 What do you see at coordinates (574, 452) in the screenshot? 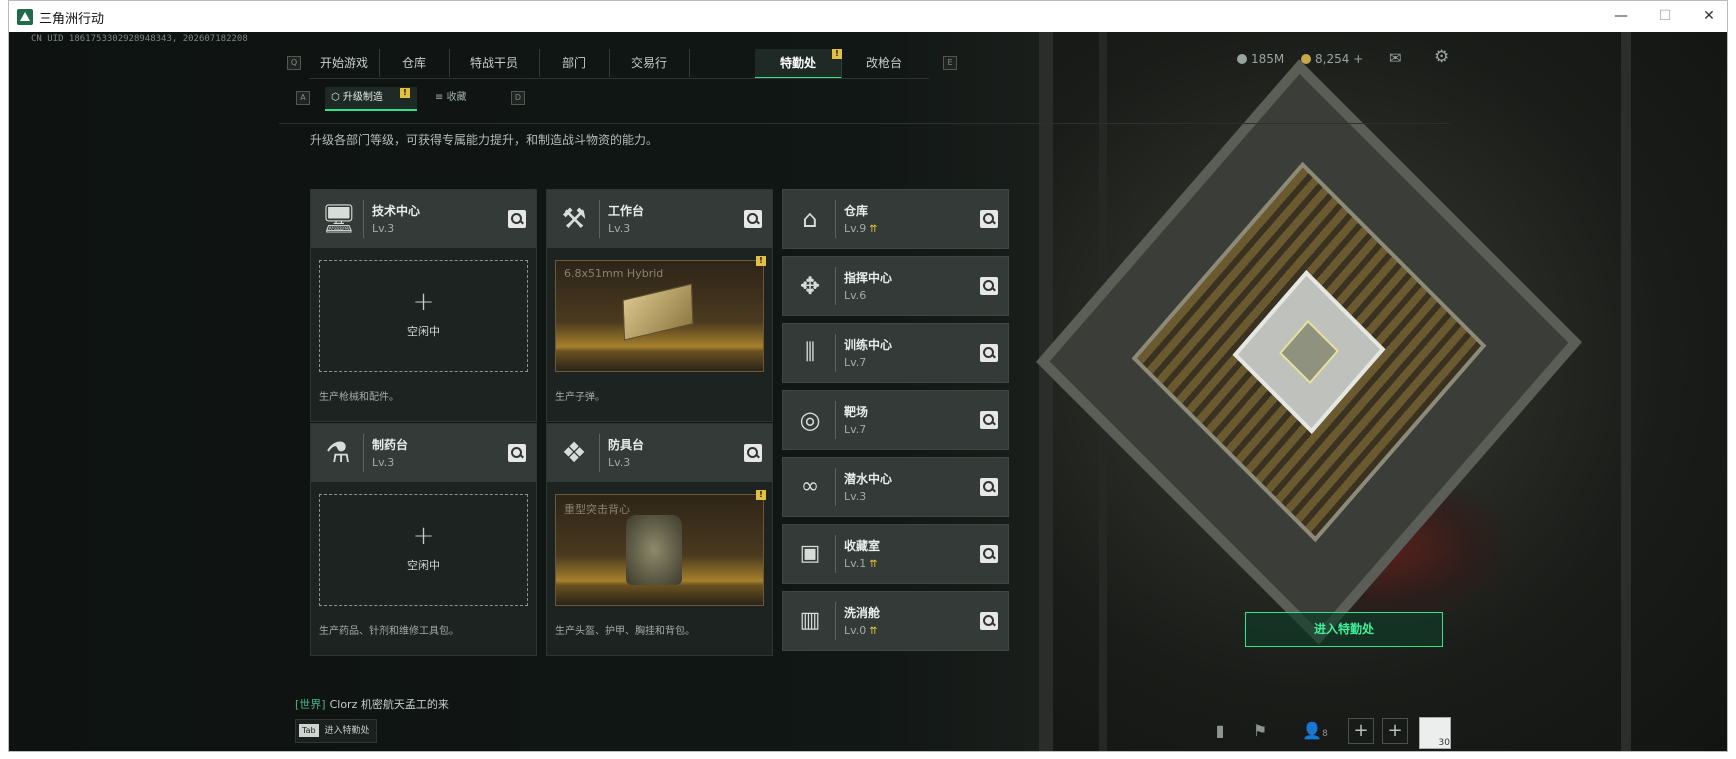
I see `cubes-icon: ❖` at bounding box center [574, 452].